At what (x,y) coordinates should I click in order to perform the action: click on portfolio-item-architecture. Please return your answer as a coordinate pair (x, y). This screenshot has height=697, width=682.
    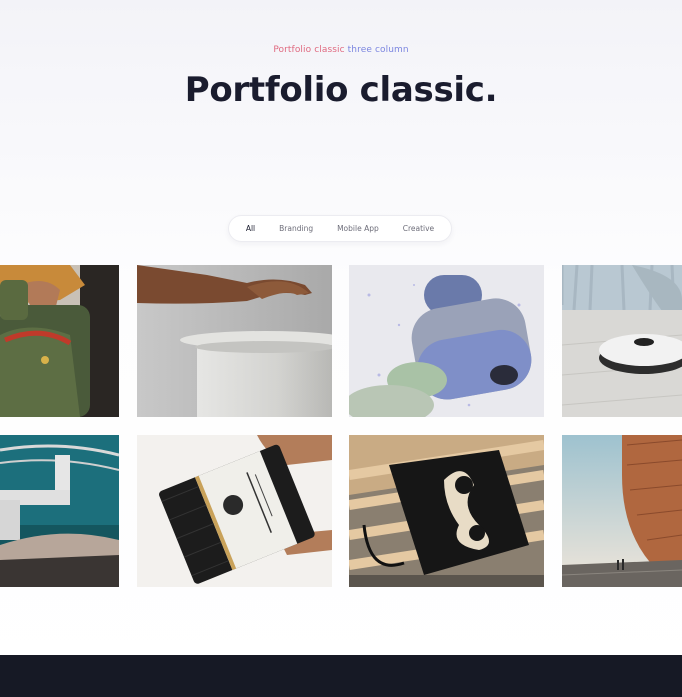
    Looking at the image, I should click on (622, 511).